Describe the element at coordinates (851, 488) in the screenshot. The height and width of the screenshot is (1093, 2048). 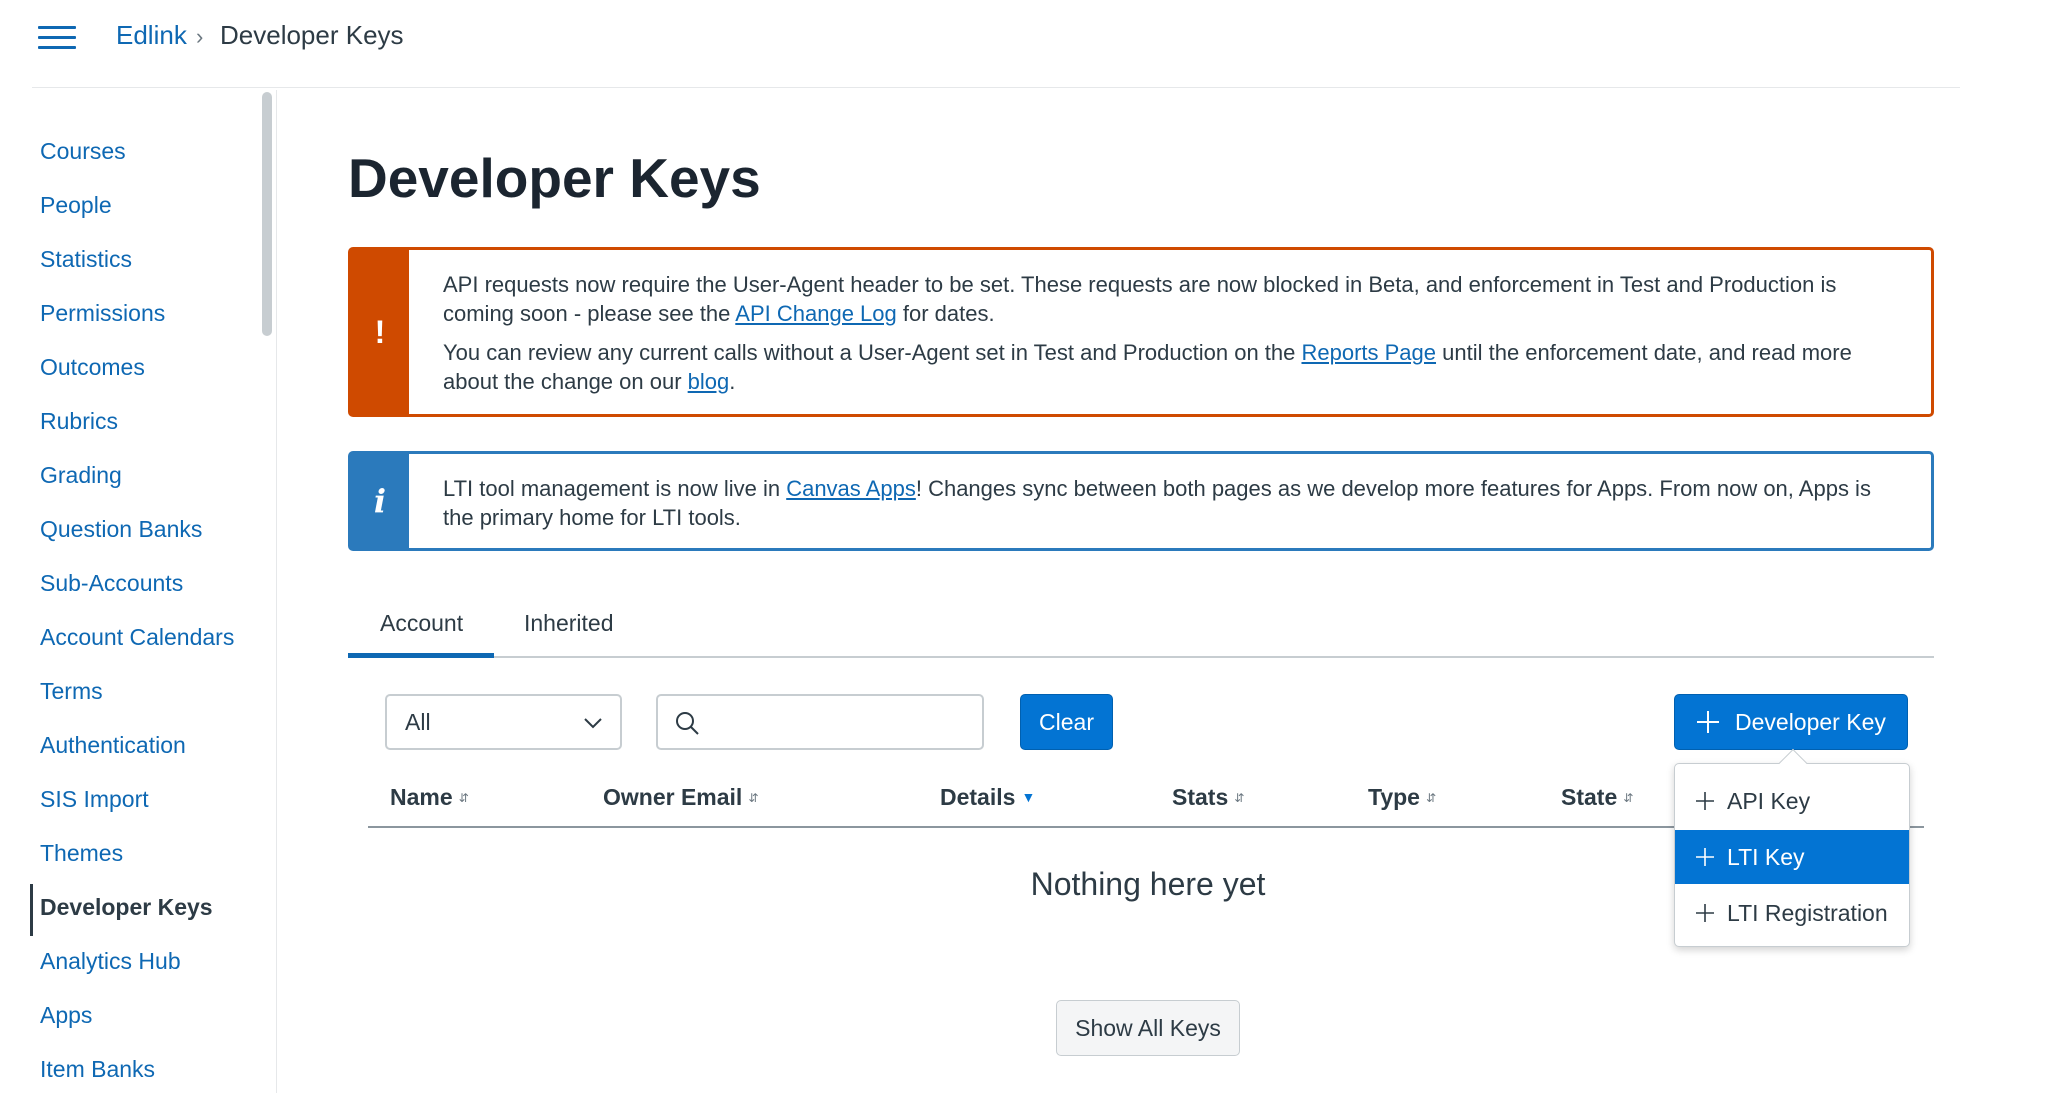
I see `canvas-apps-link: Canvas Apps` at that location.